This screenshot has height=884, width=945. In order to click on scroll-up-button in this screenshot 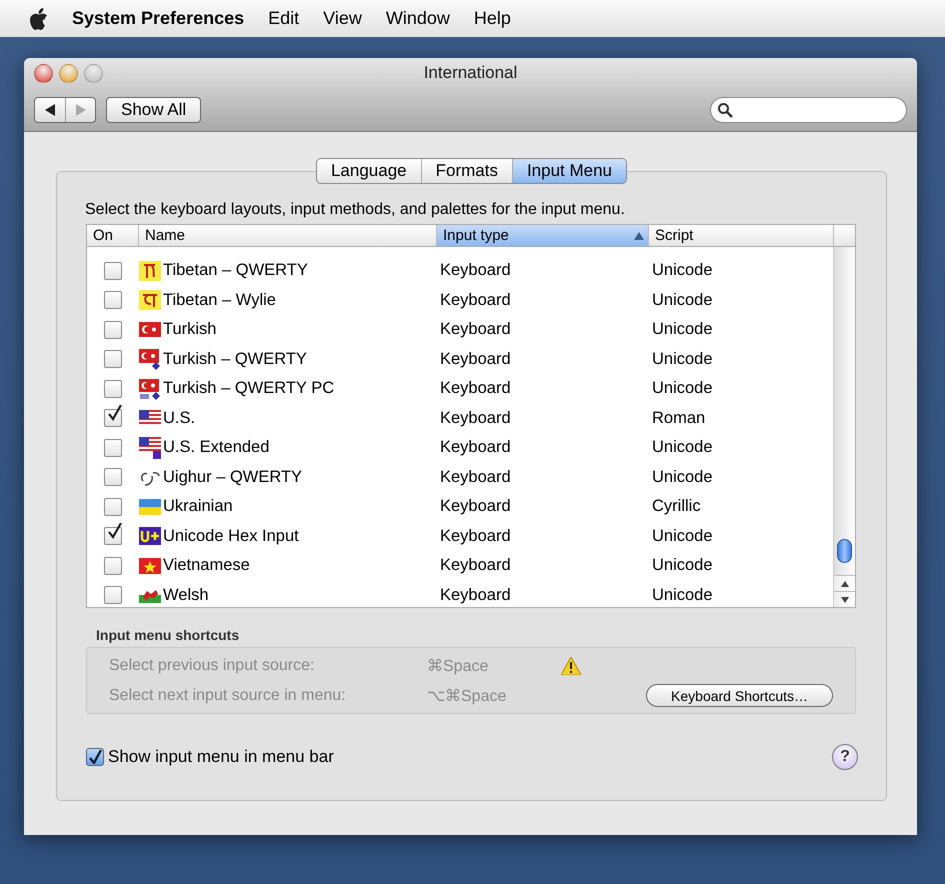, I will do `click(844, 583)`.